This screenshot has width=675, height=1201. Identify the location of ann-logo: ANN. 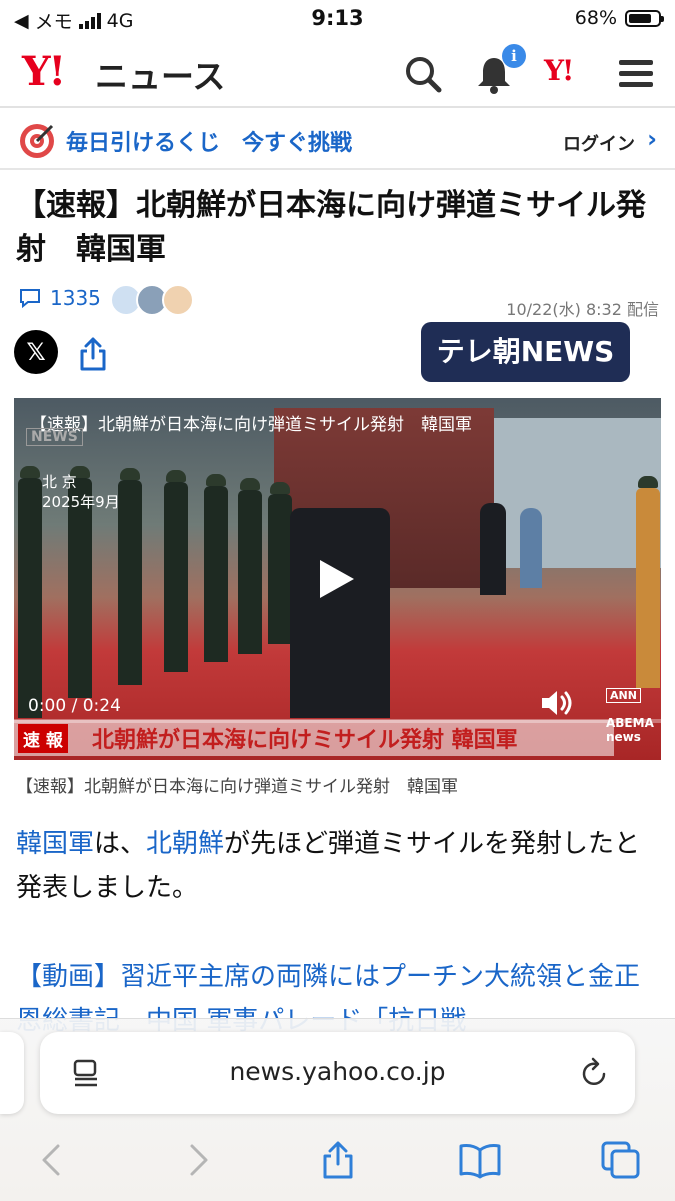
(623, 695).